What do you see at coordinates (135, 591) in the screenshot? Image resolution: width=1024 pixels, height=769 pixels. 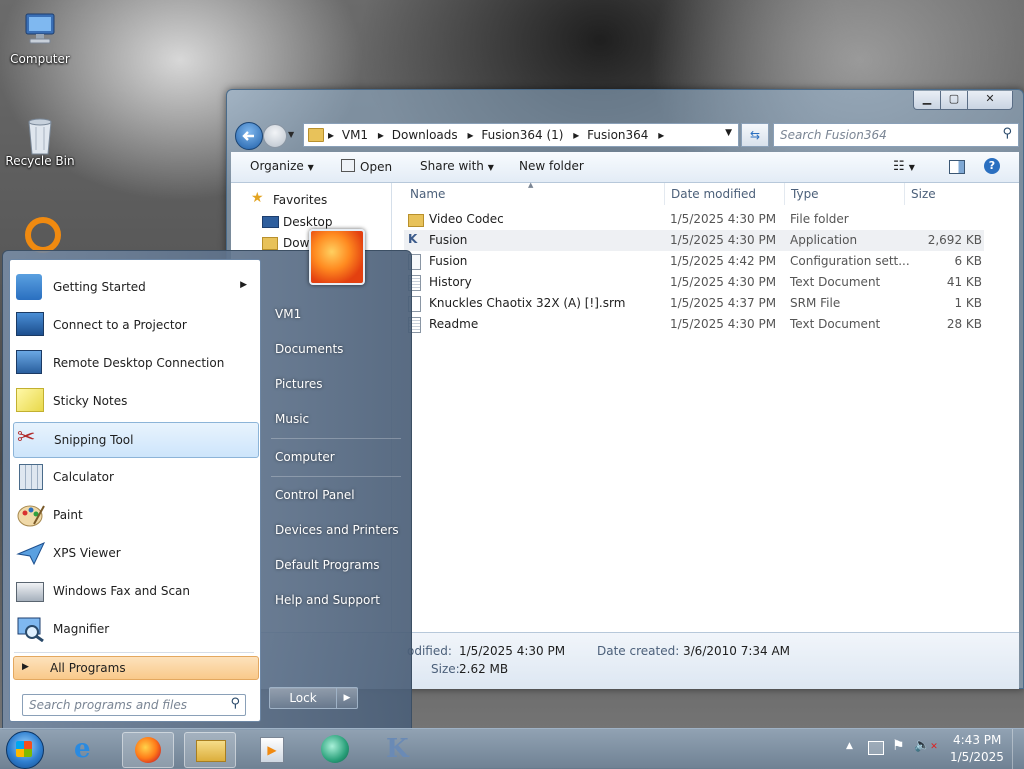 I see `program-fax-scan: Windows Fax and Scan` at bounding box center [135, 591].